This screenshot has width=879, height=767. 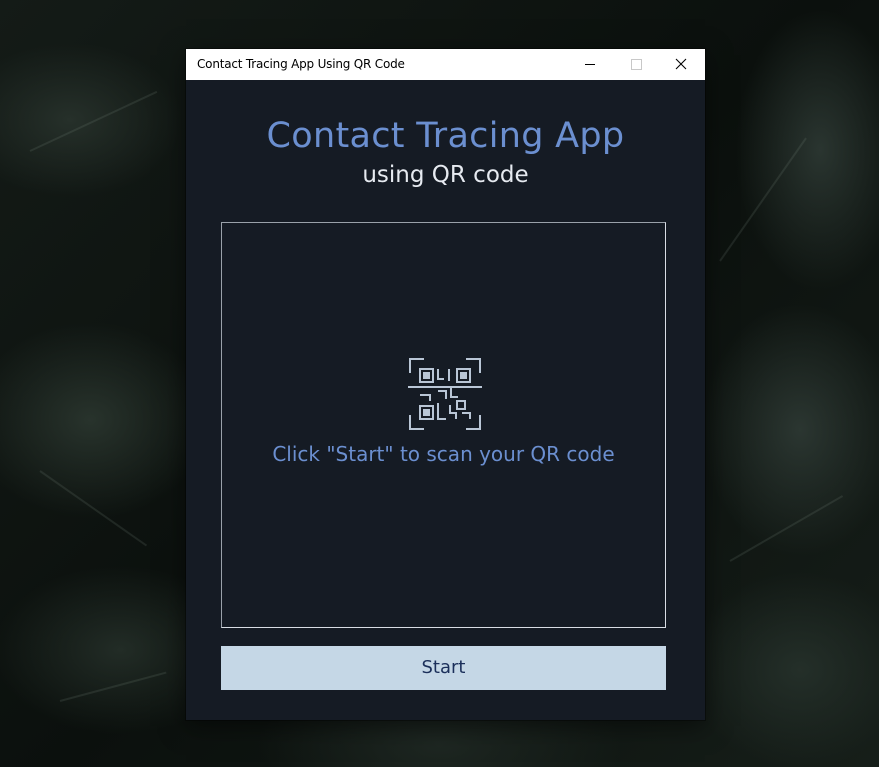 I want to click on qr-code-scan-icon, so click(x=445, y=394).